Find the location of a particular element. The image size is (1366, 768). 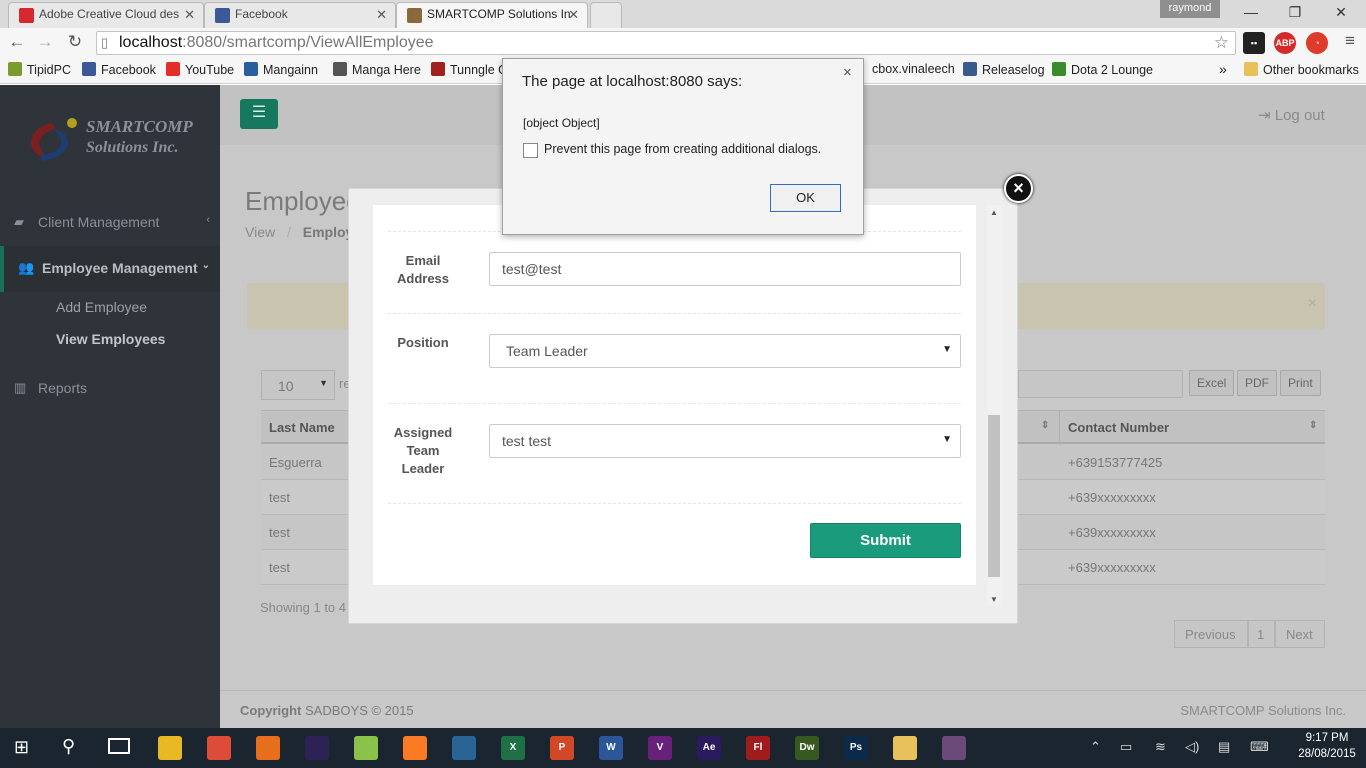

sidebar-item-client-management: ▰ Client Management ‹ is located at coordinates (110, 223).